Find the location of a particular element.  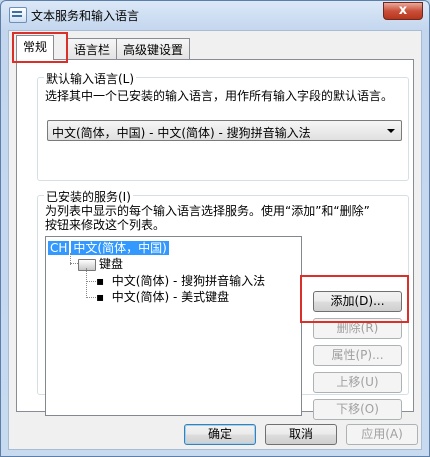

tab-general-label: 常规 is located at coordinates (35, 47).